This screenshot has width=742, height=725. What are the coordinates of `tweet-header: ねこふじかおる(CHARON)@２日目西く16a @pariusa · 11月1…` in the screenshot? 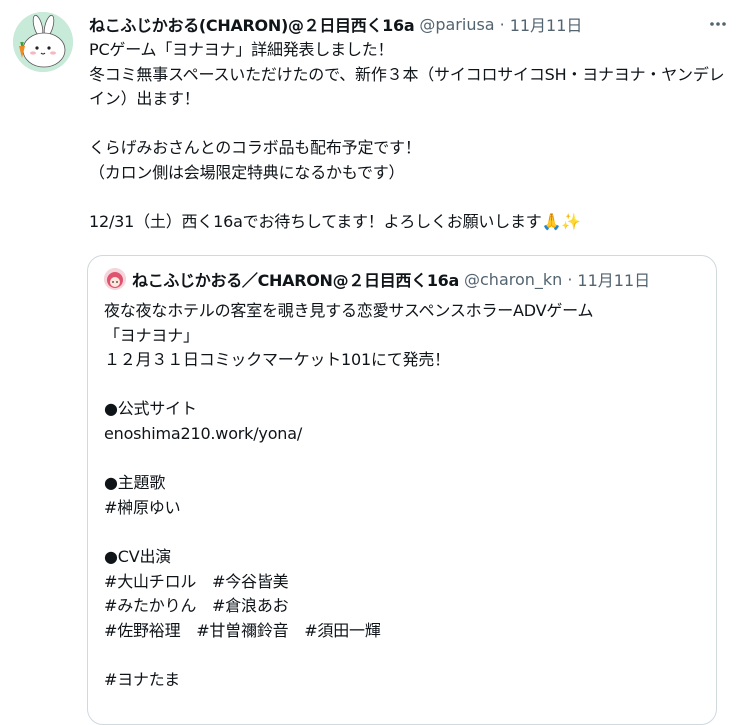 It's located at (409, 24).